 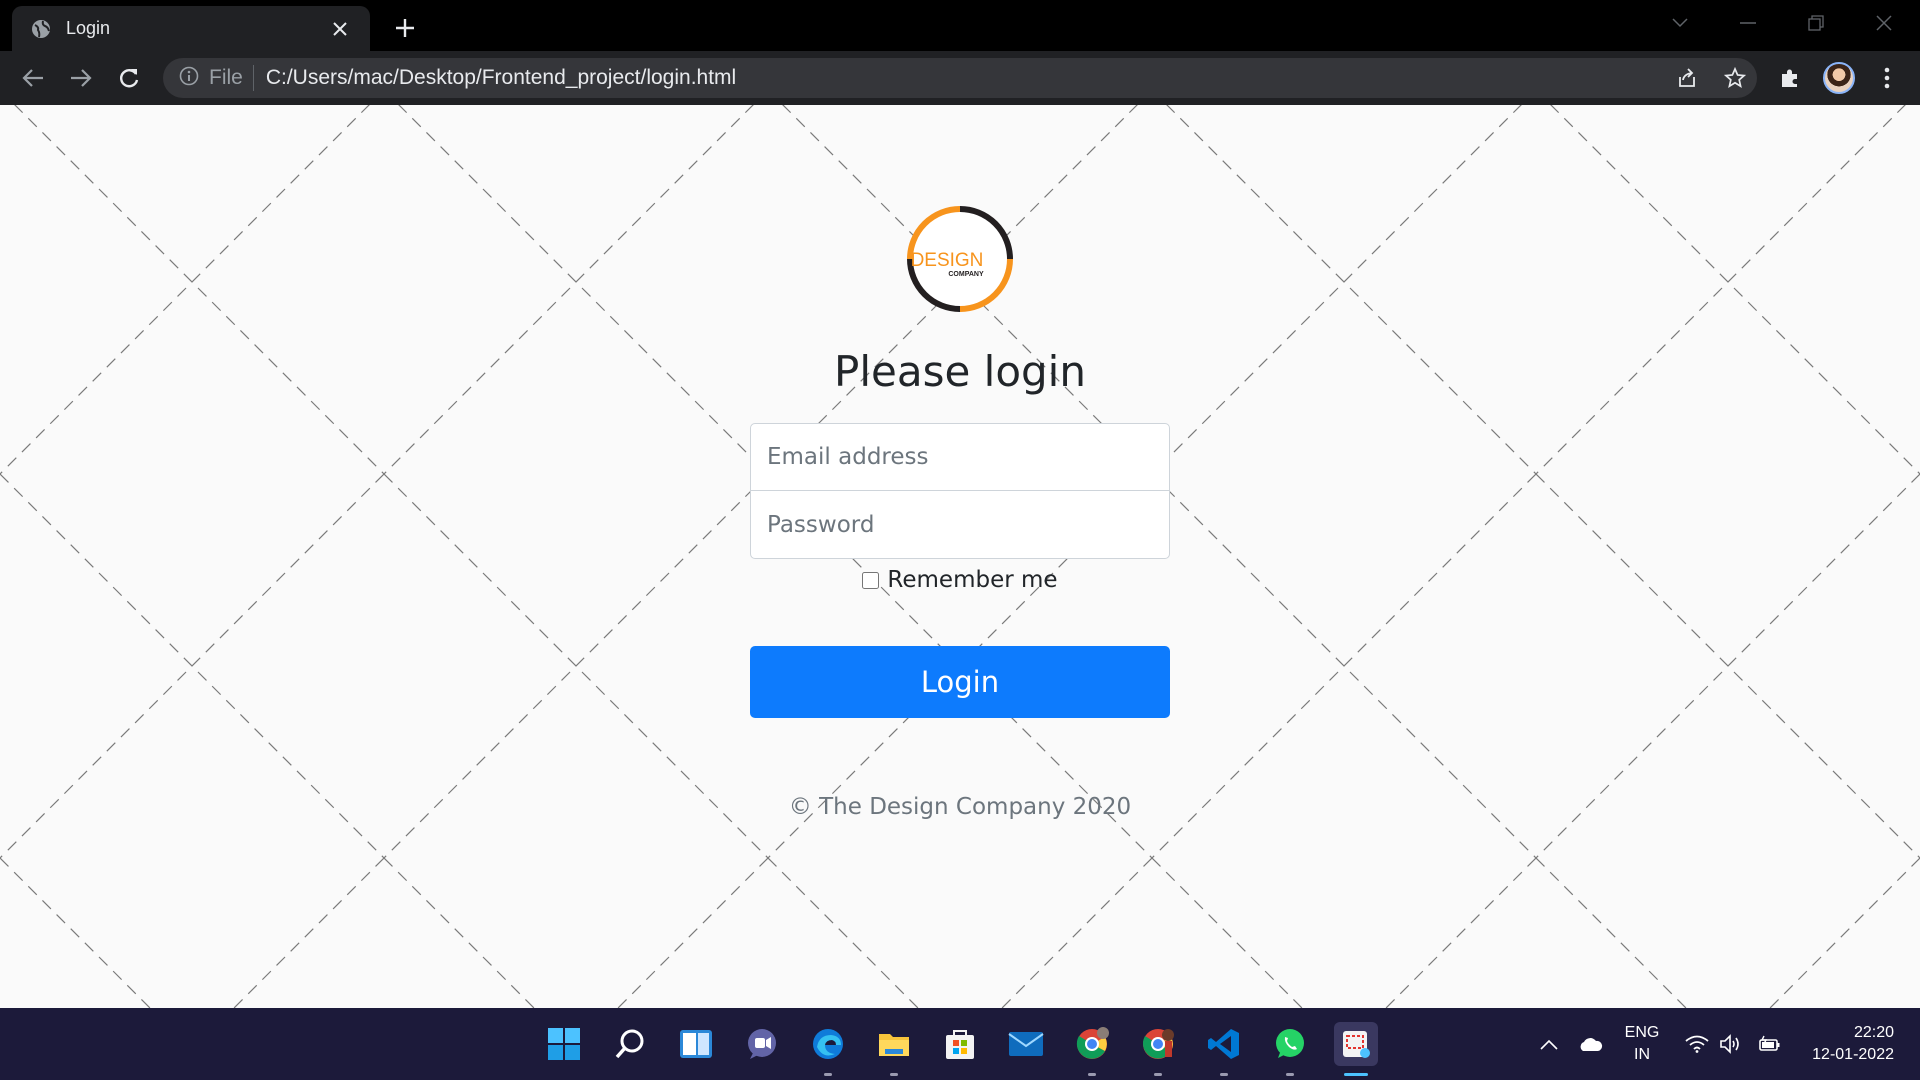 I want to click on language-code: ENG, so click(x=1642, y=1032).